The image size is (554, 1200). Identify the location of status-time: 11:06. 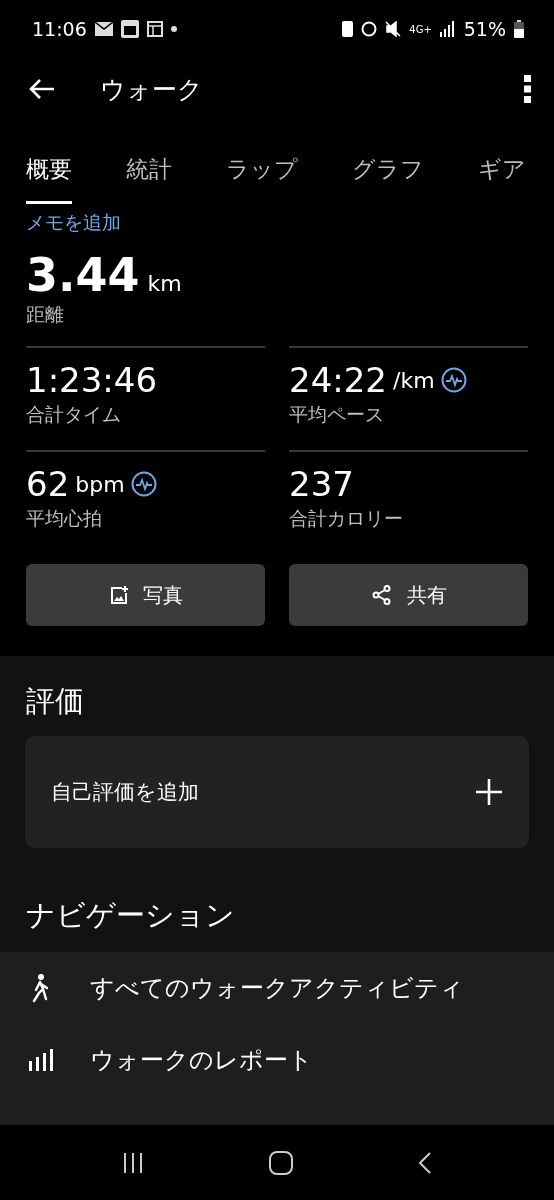
(59, 29).